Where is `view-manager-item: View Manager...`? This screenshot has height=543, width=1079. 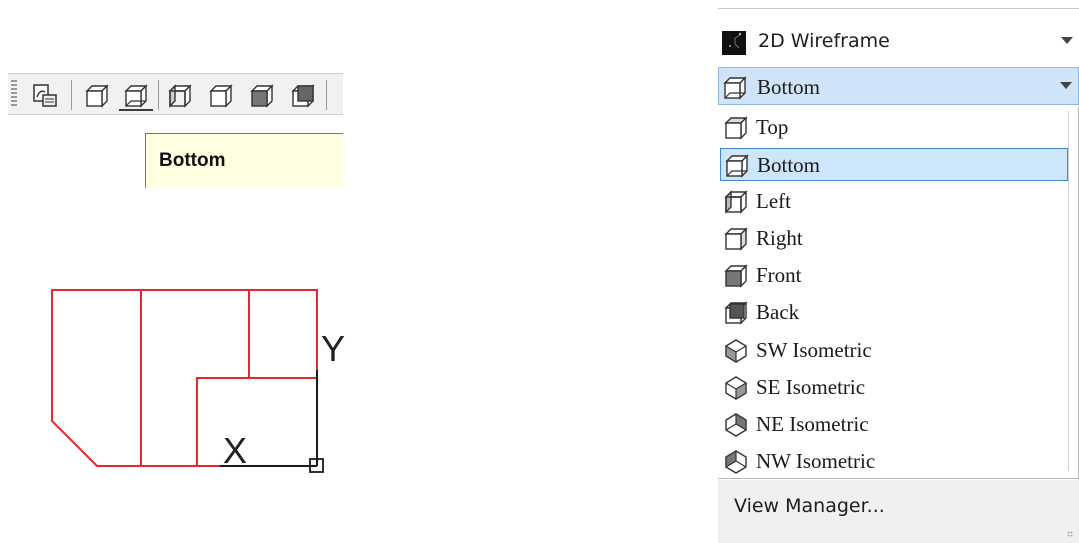 view-manager-item: View Manager... is located at coordinates (898, 511).